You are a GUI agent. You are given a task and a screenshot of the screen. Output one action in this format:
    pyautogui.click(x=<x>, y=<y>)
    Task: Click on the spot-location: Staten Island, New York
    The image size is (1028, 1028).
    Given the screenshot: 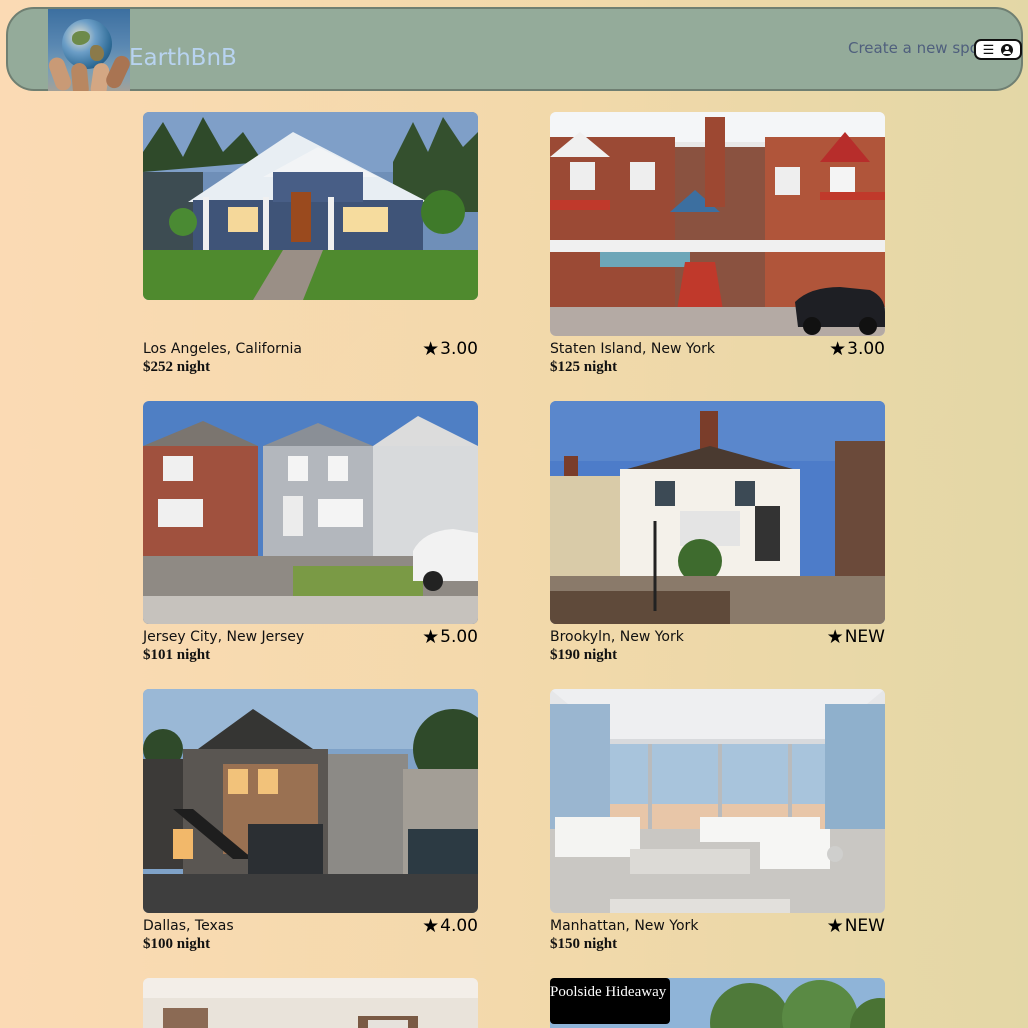 What is the action you would take?
    pyautogui.click(x=633, y=349)
    